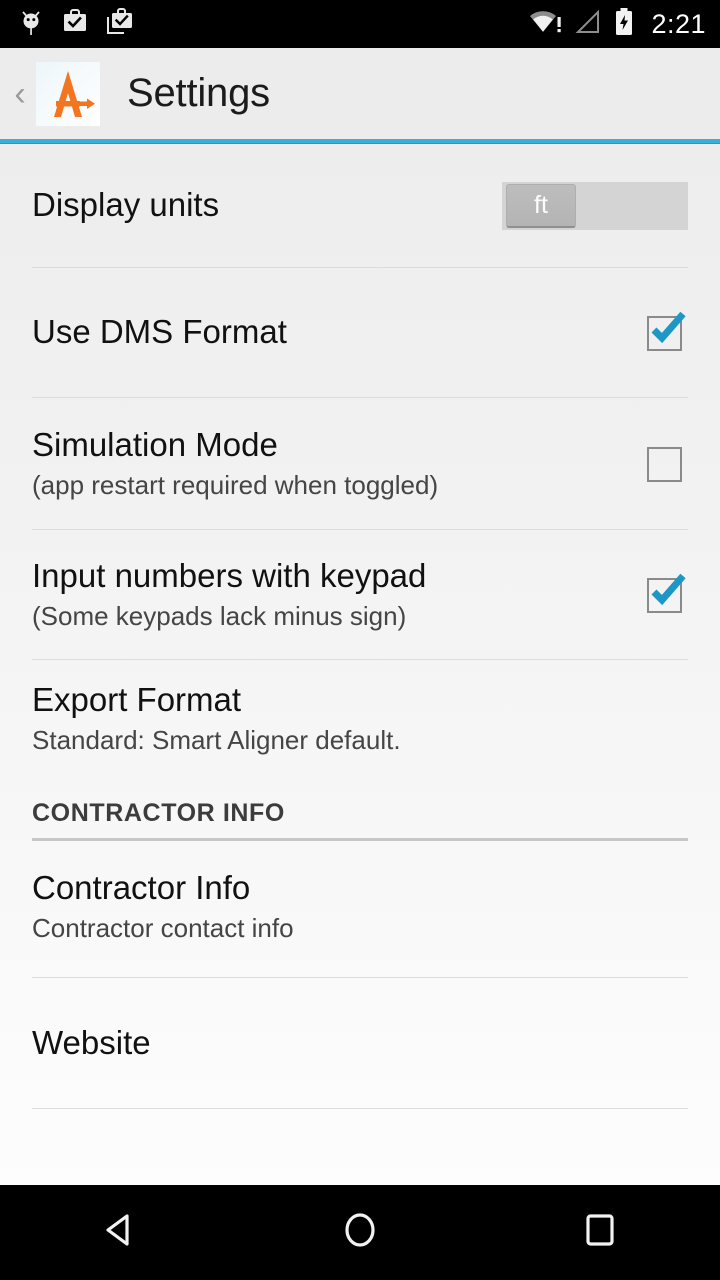 The height and width of the screenshot is (1280, 720). I want to click on status-bar-right-icons: 2:21, so click(617, 24).